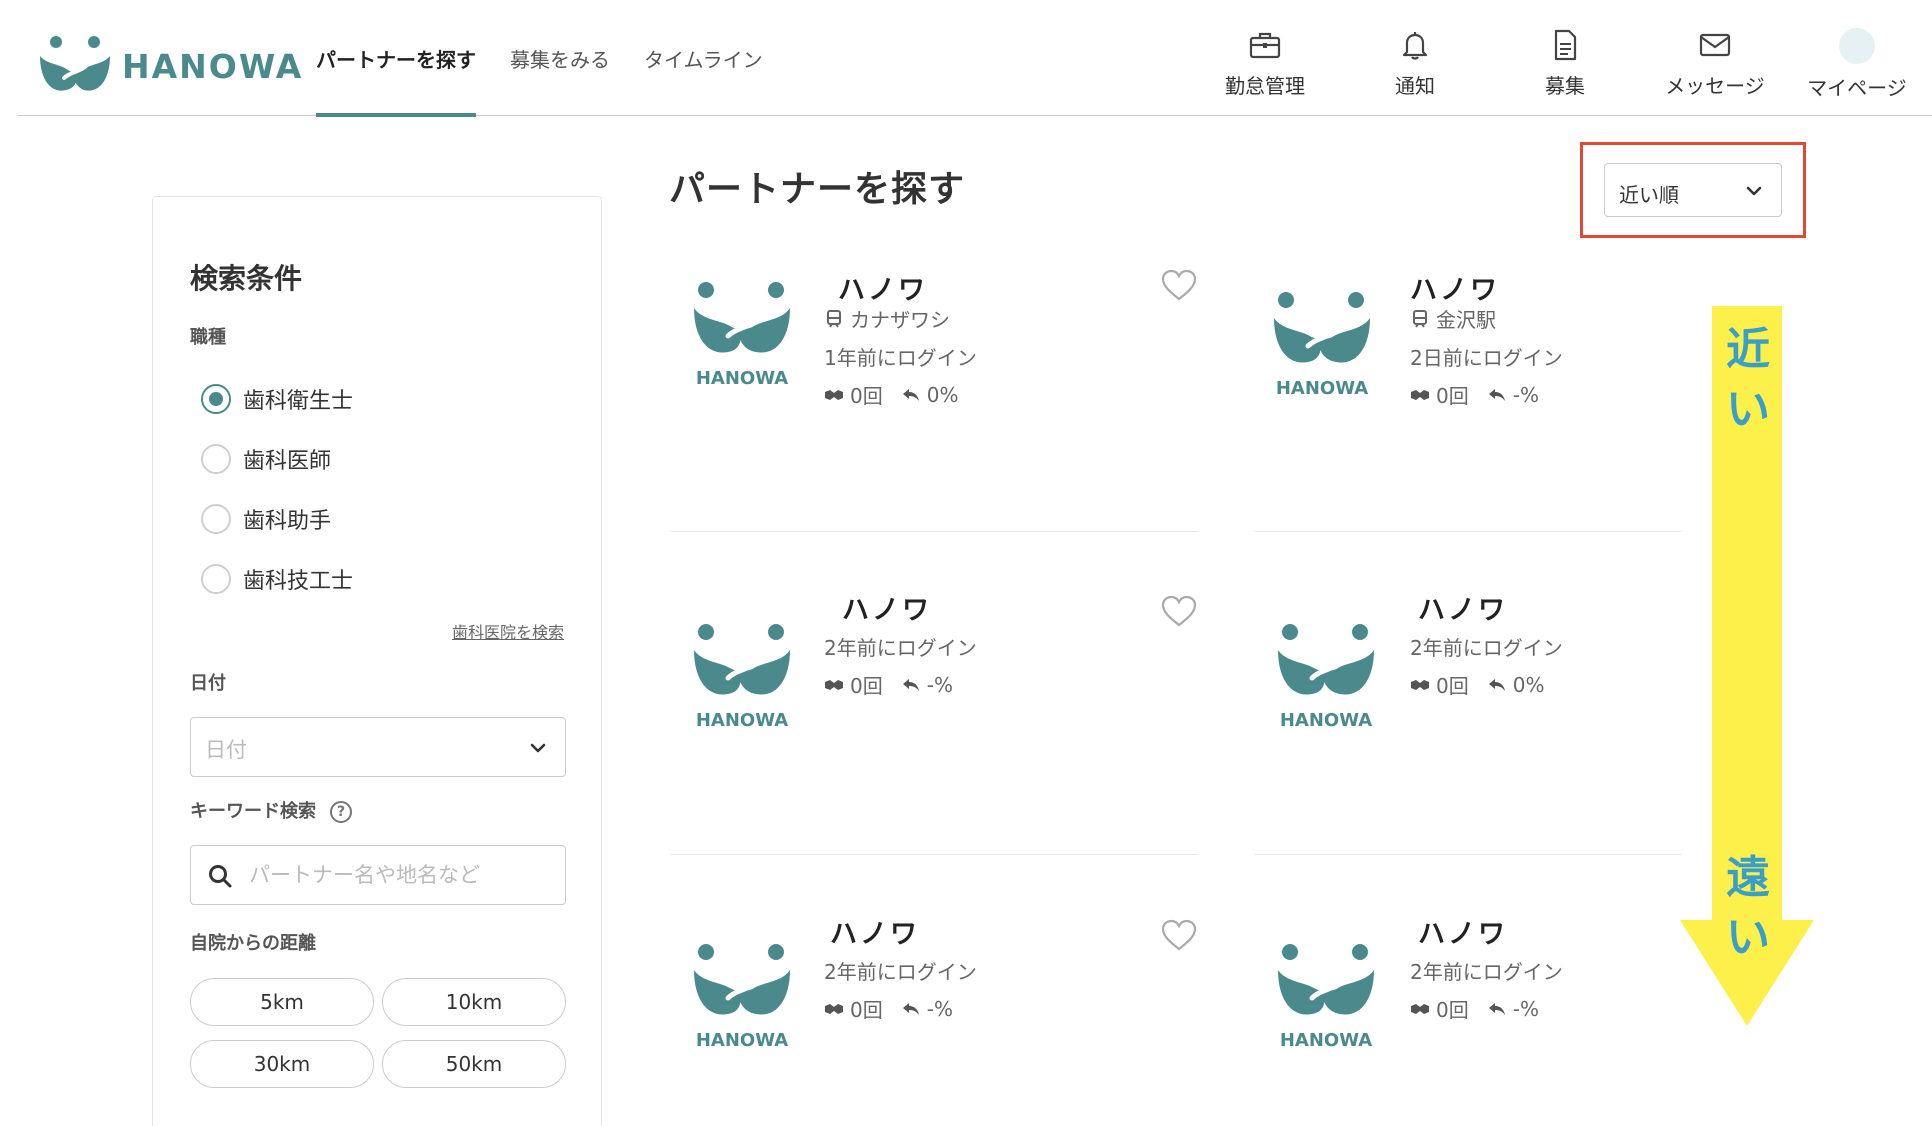 This screenshot has width=1932, height=1126. What do you see at coordinates (208, 337) in the screenshot?
I see `job-type-label: 職種` at bounding box center [208, 337].